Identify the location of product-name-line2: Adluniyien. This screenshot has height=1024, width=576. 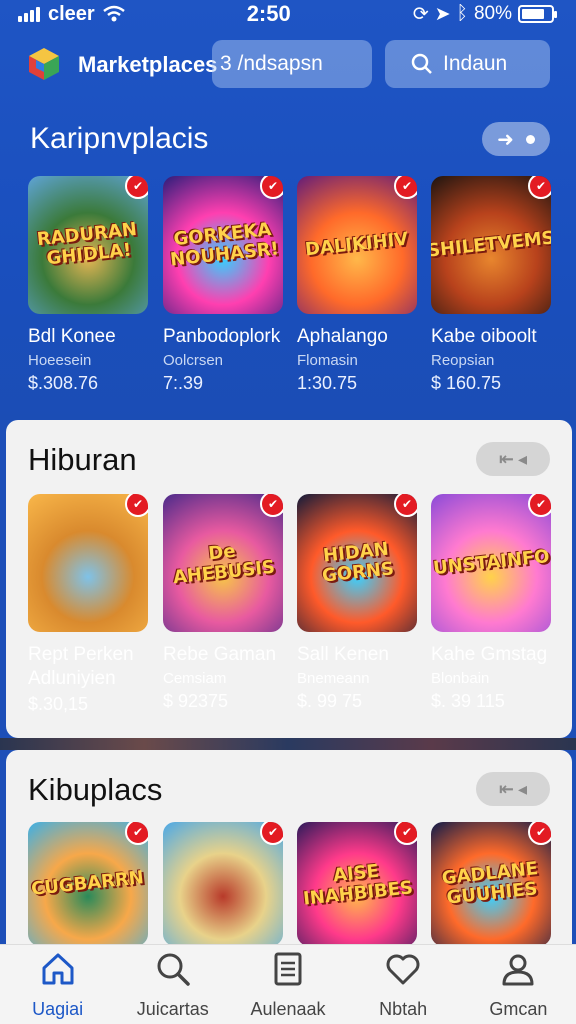
(72, 678).